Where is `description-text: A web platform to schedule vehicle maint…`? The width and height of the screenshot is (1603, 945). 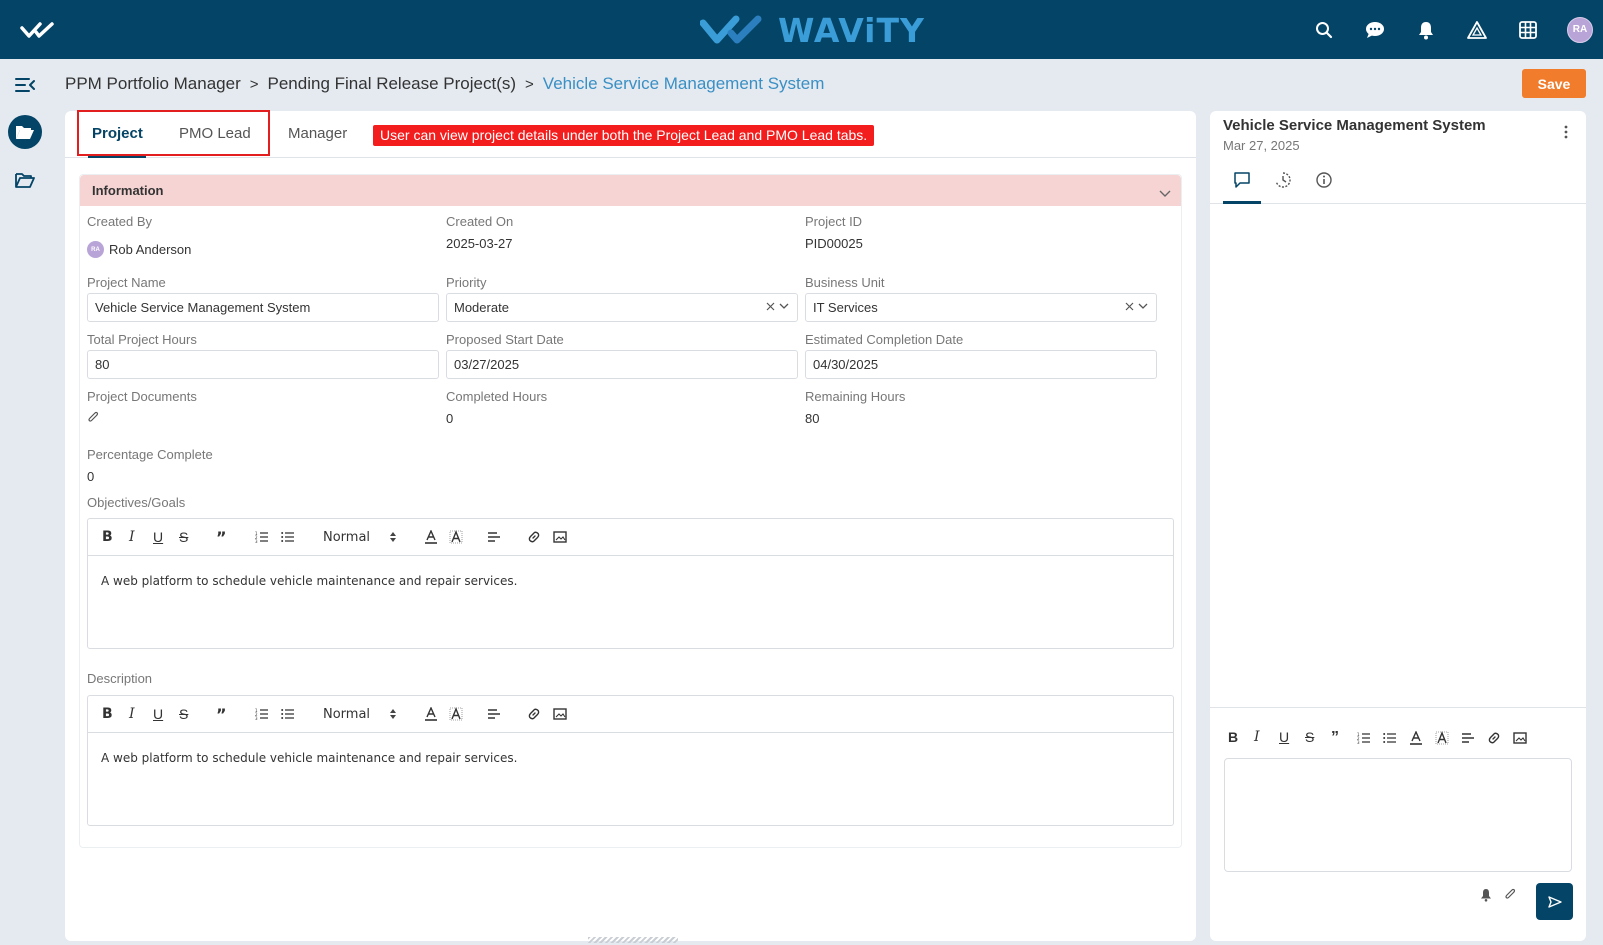 description-text: A web platform to schedule vehicle maint… is located at coordinates (309, 758).